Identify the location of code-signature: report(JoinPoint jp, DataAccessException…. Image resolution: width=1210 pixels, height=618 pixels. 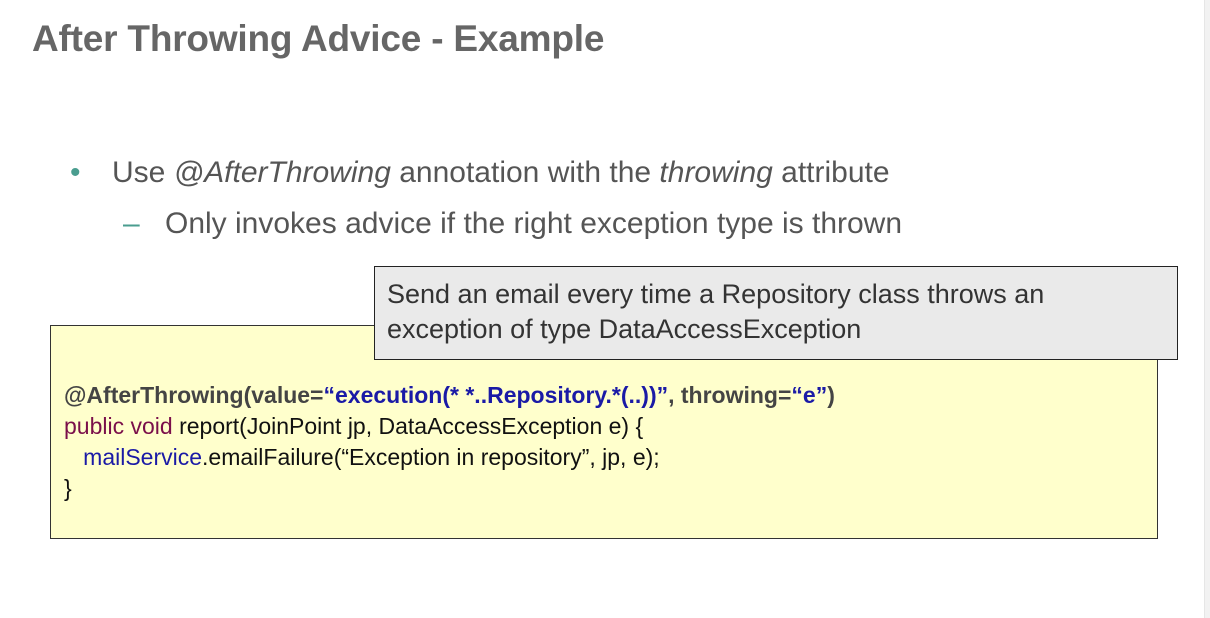
(408, 426).